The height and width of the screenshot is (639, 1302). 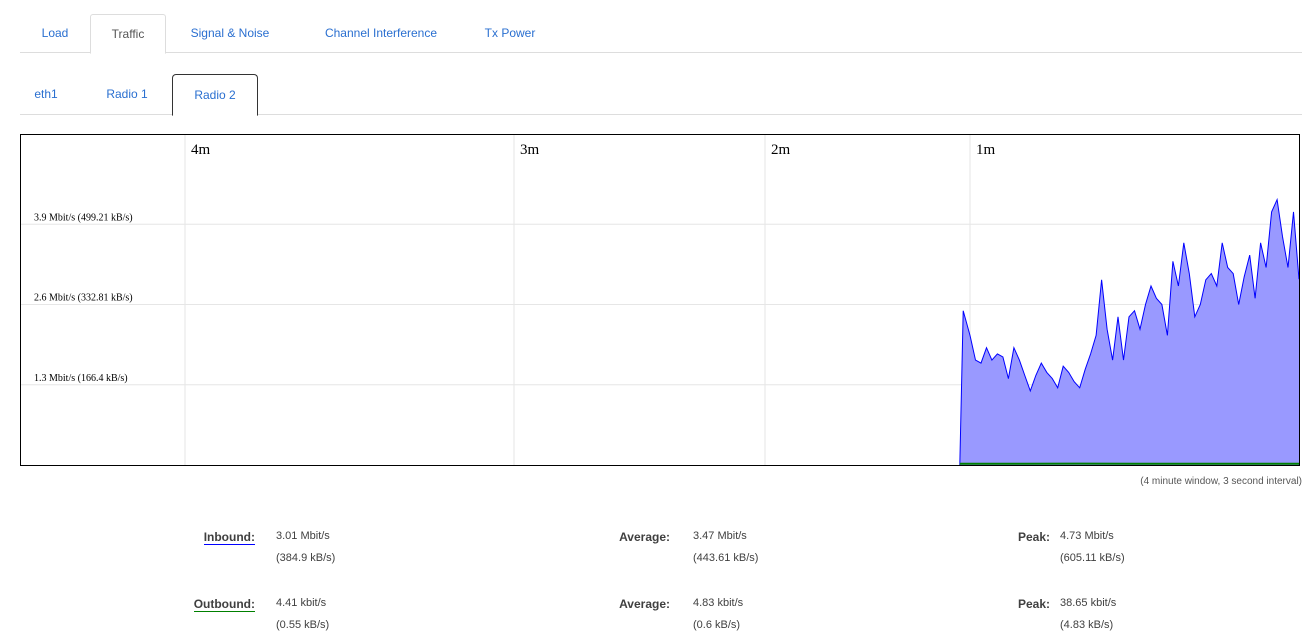 I want to click on outbound-current: 4.41 kbit/s, so click(x=301, y=603).